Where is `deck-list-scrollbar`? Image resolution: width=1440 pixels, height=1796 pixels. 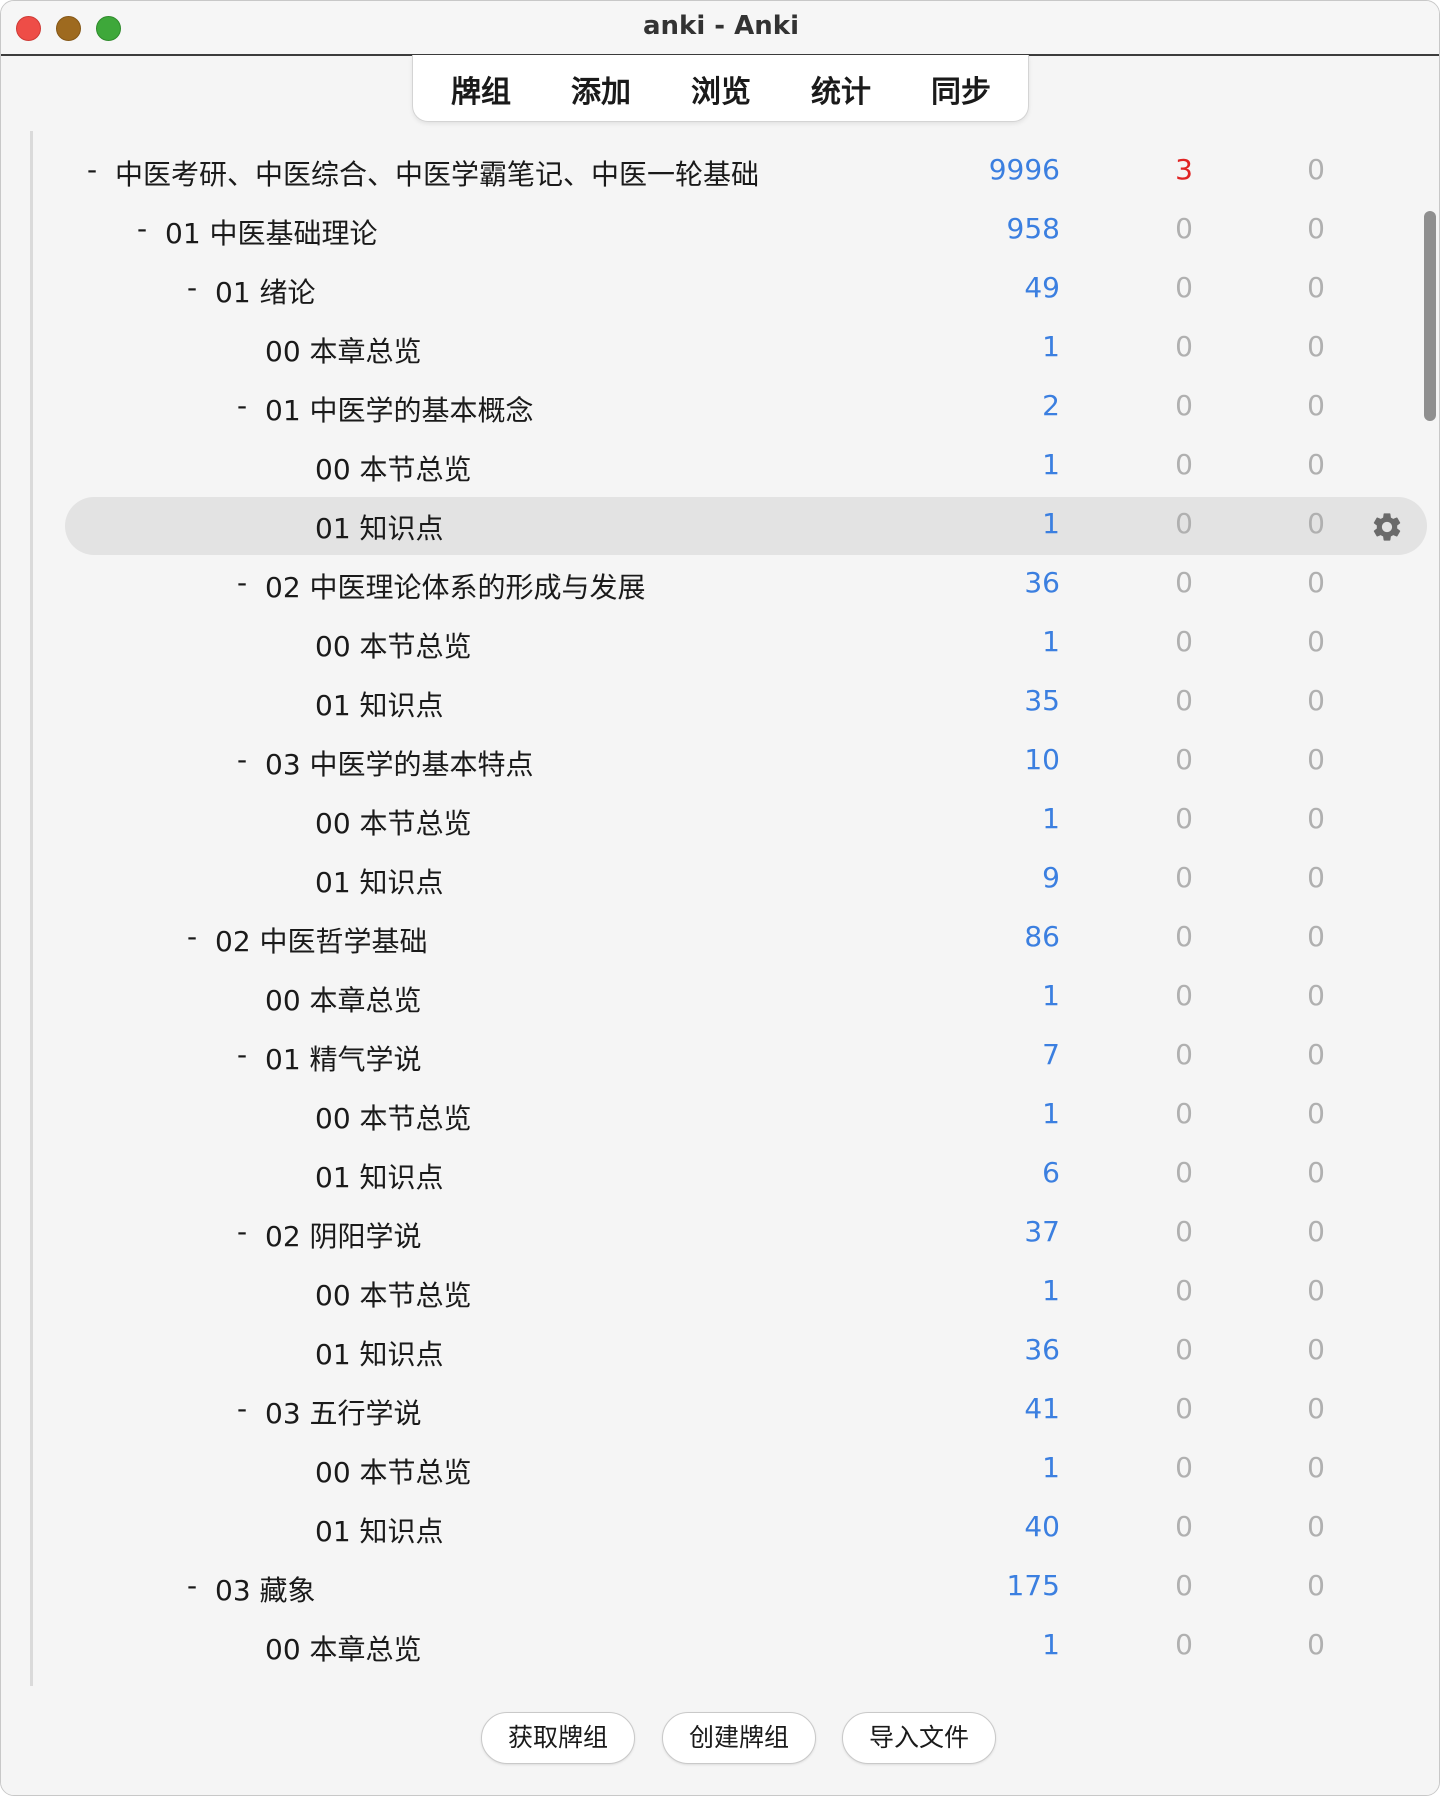
deck-list-scrollbar is located at coordinates (1429, 908).